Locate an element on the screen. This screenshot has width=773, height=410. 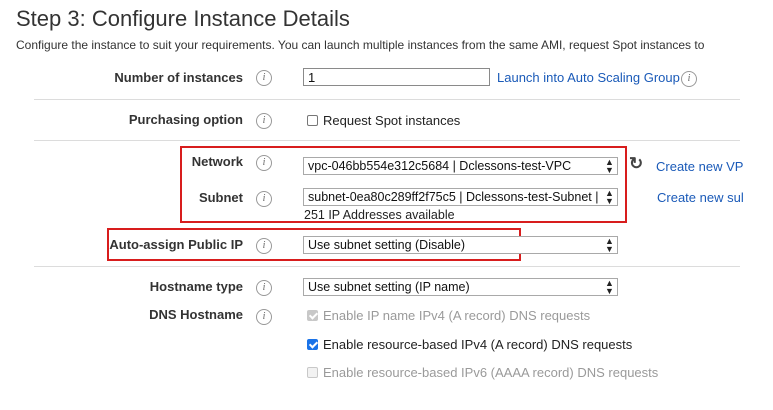
public-ip-label: Auto-assign Public IP is located at coordinates (176, 244).